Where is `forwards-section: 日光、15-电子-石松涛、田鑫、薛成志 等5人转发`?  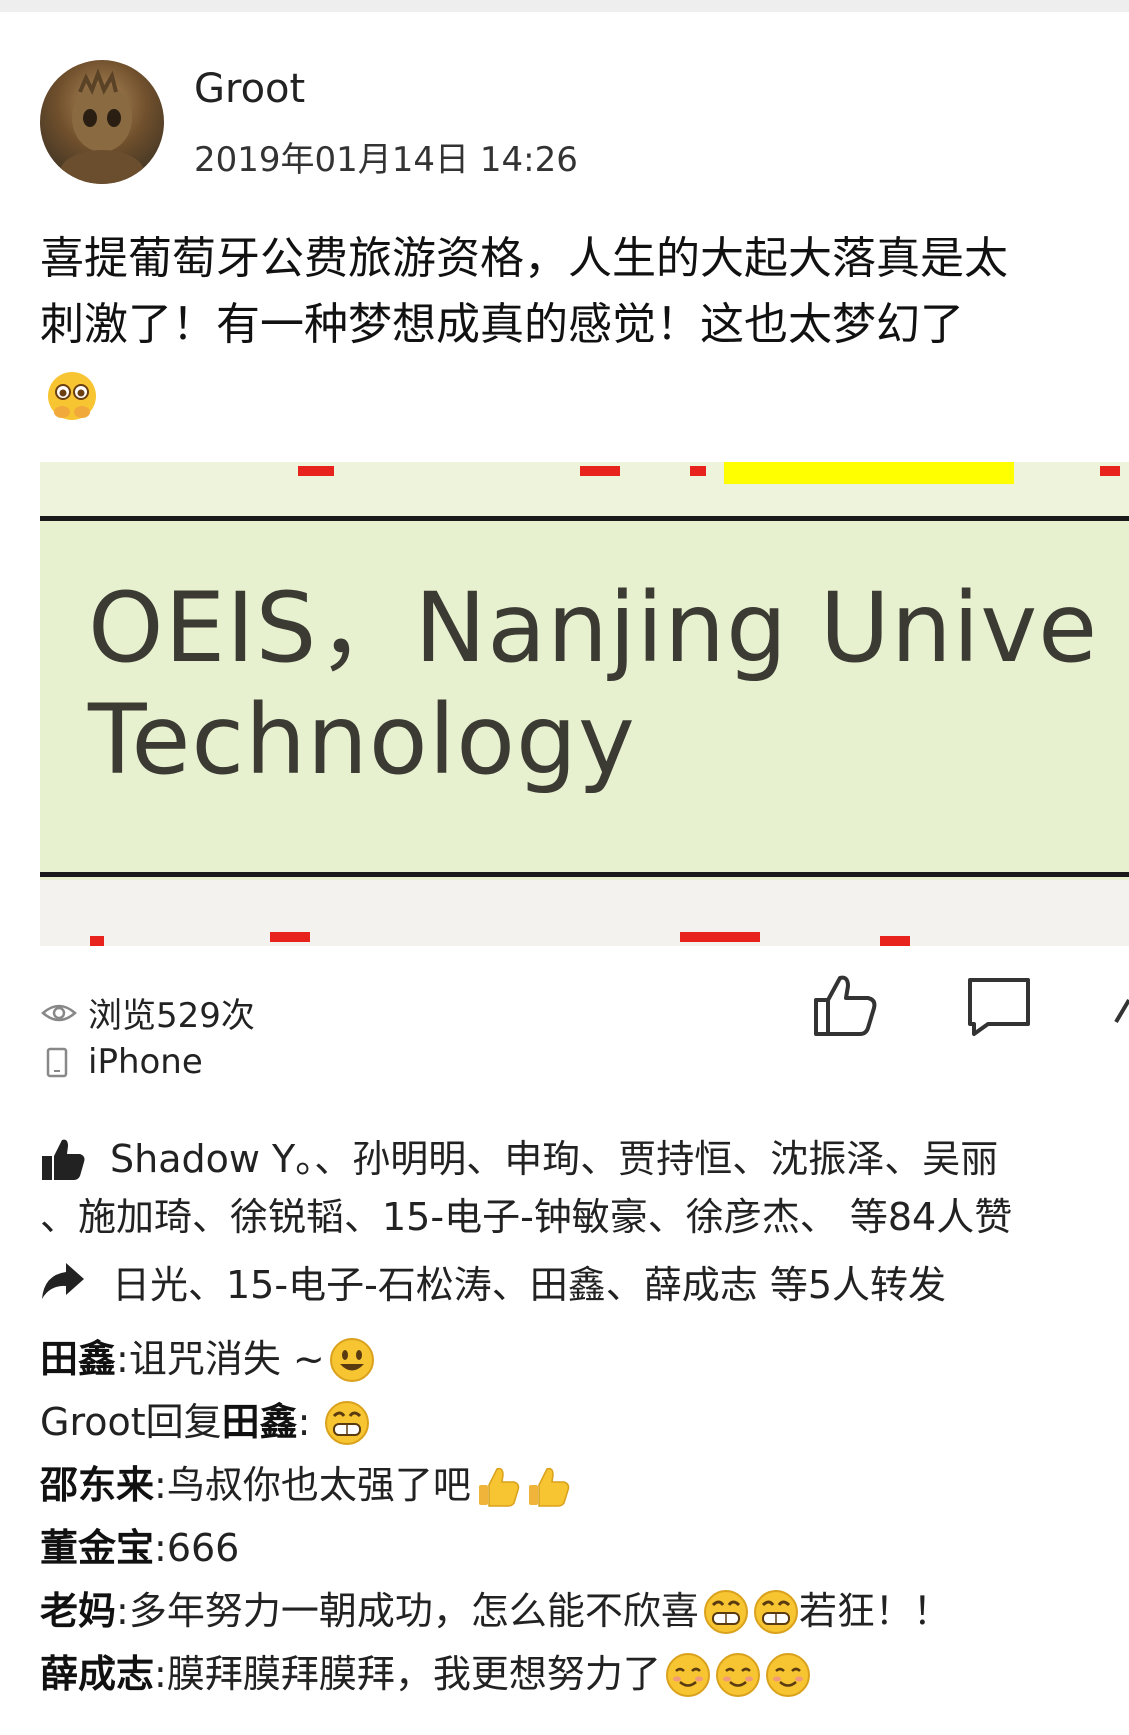 forwards-section: 日光、15-电子-石松涛、田鑫、薛成志 等5人转发 is located at coordinates (493, 1281).